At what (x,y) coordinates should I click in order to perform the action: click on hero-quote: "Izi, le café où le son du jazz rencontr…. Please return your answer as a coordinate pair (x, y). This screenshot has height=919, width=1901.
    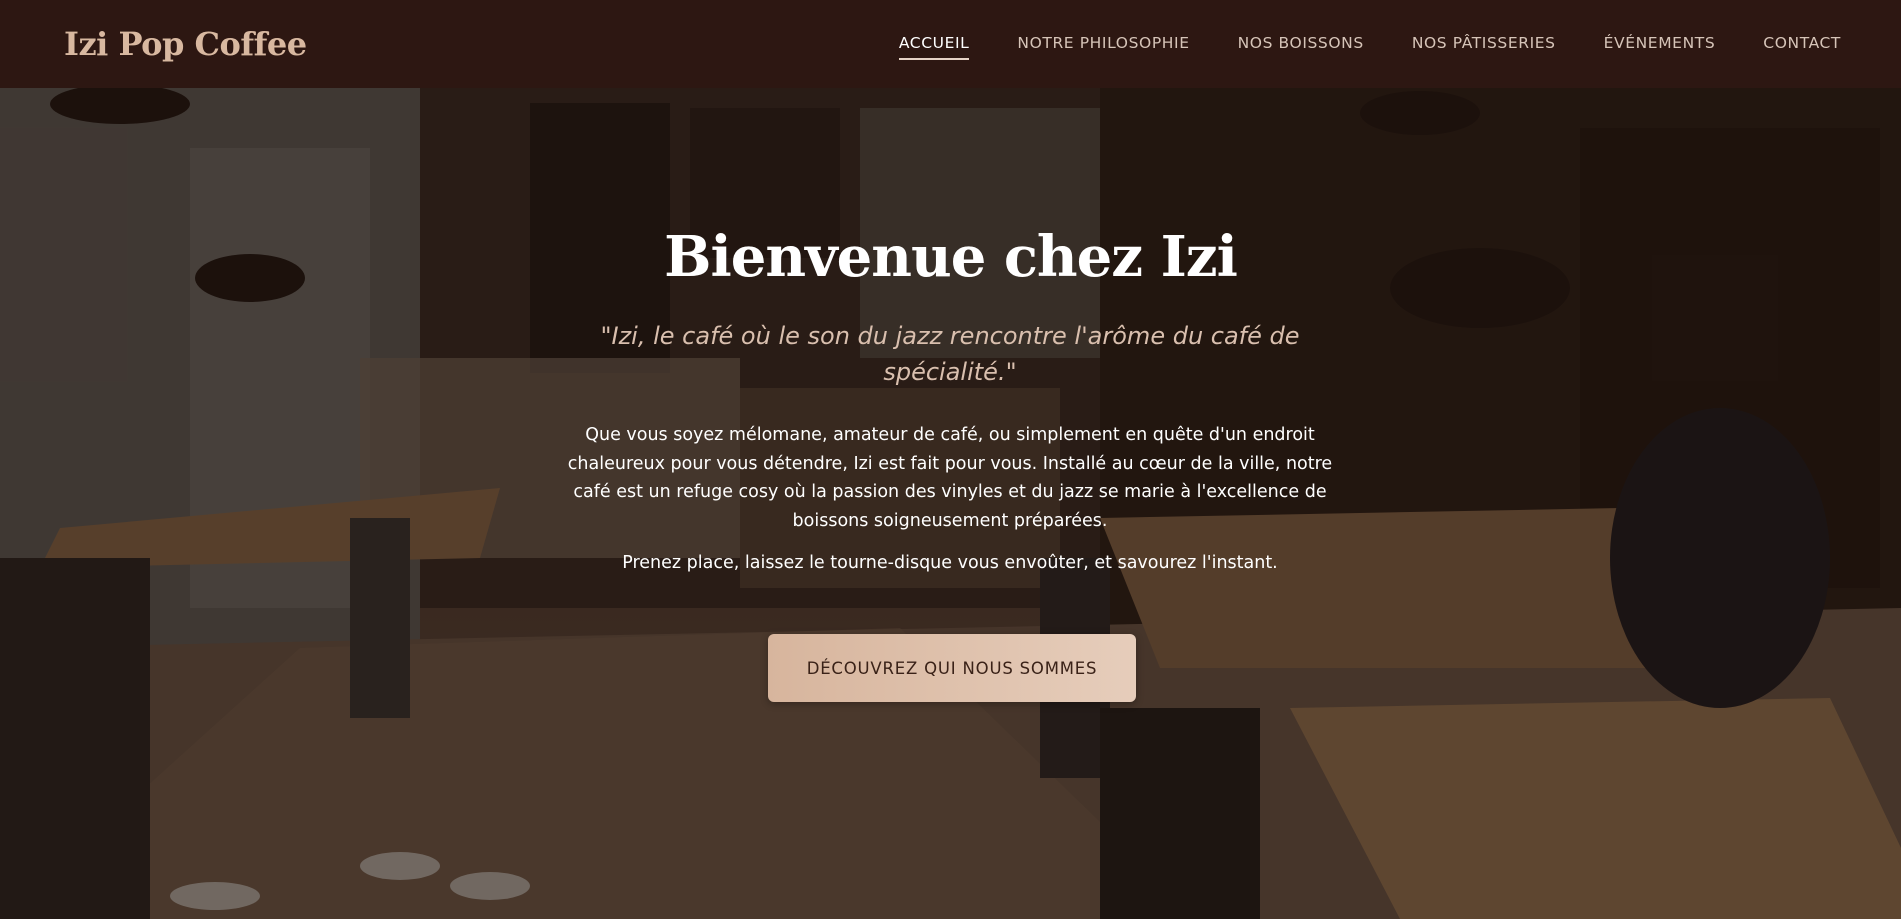
    Looking at the image, I should click on (950, 354).